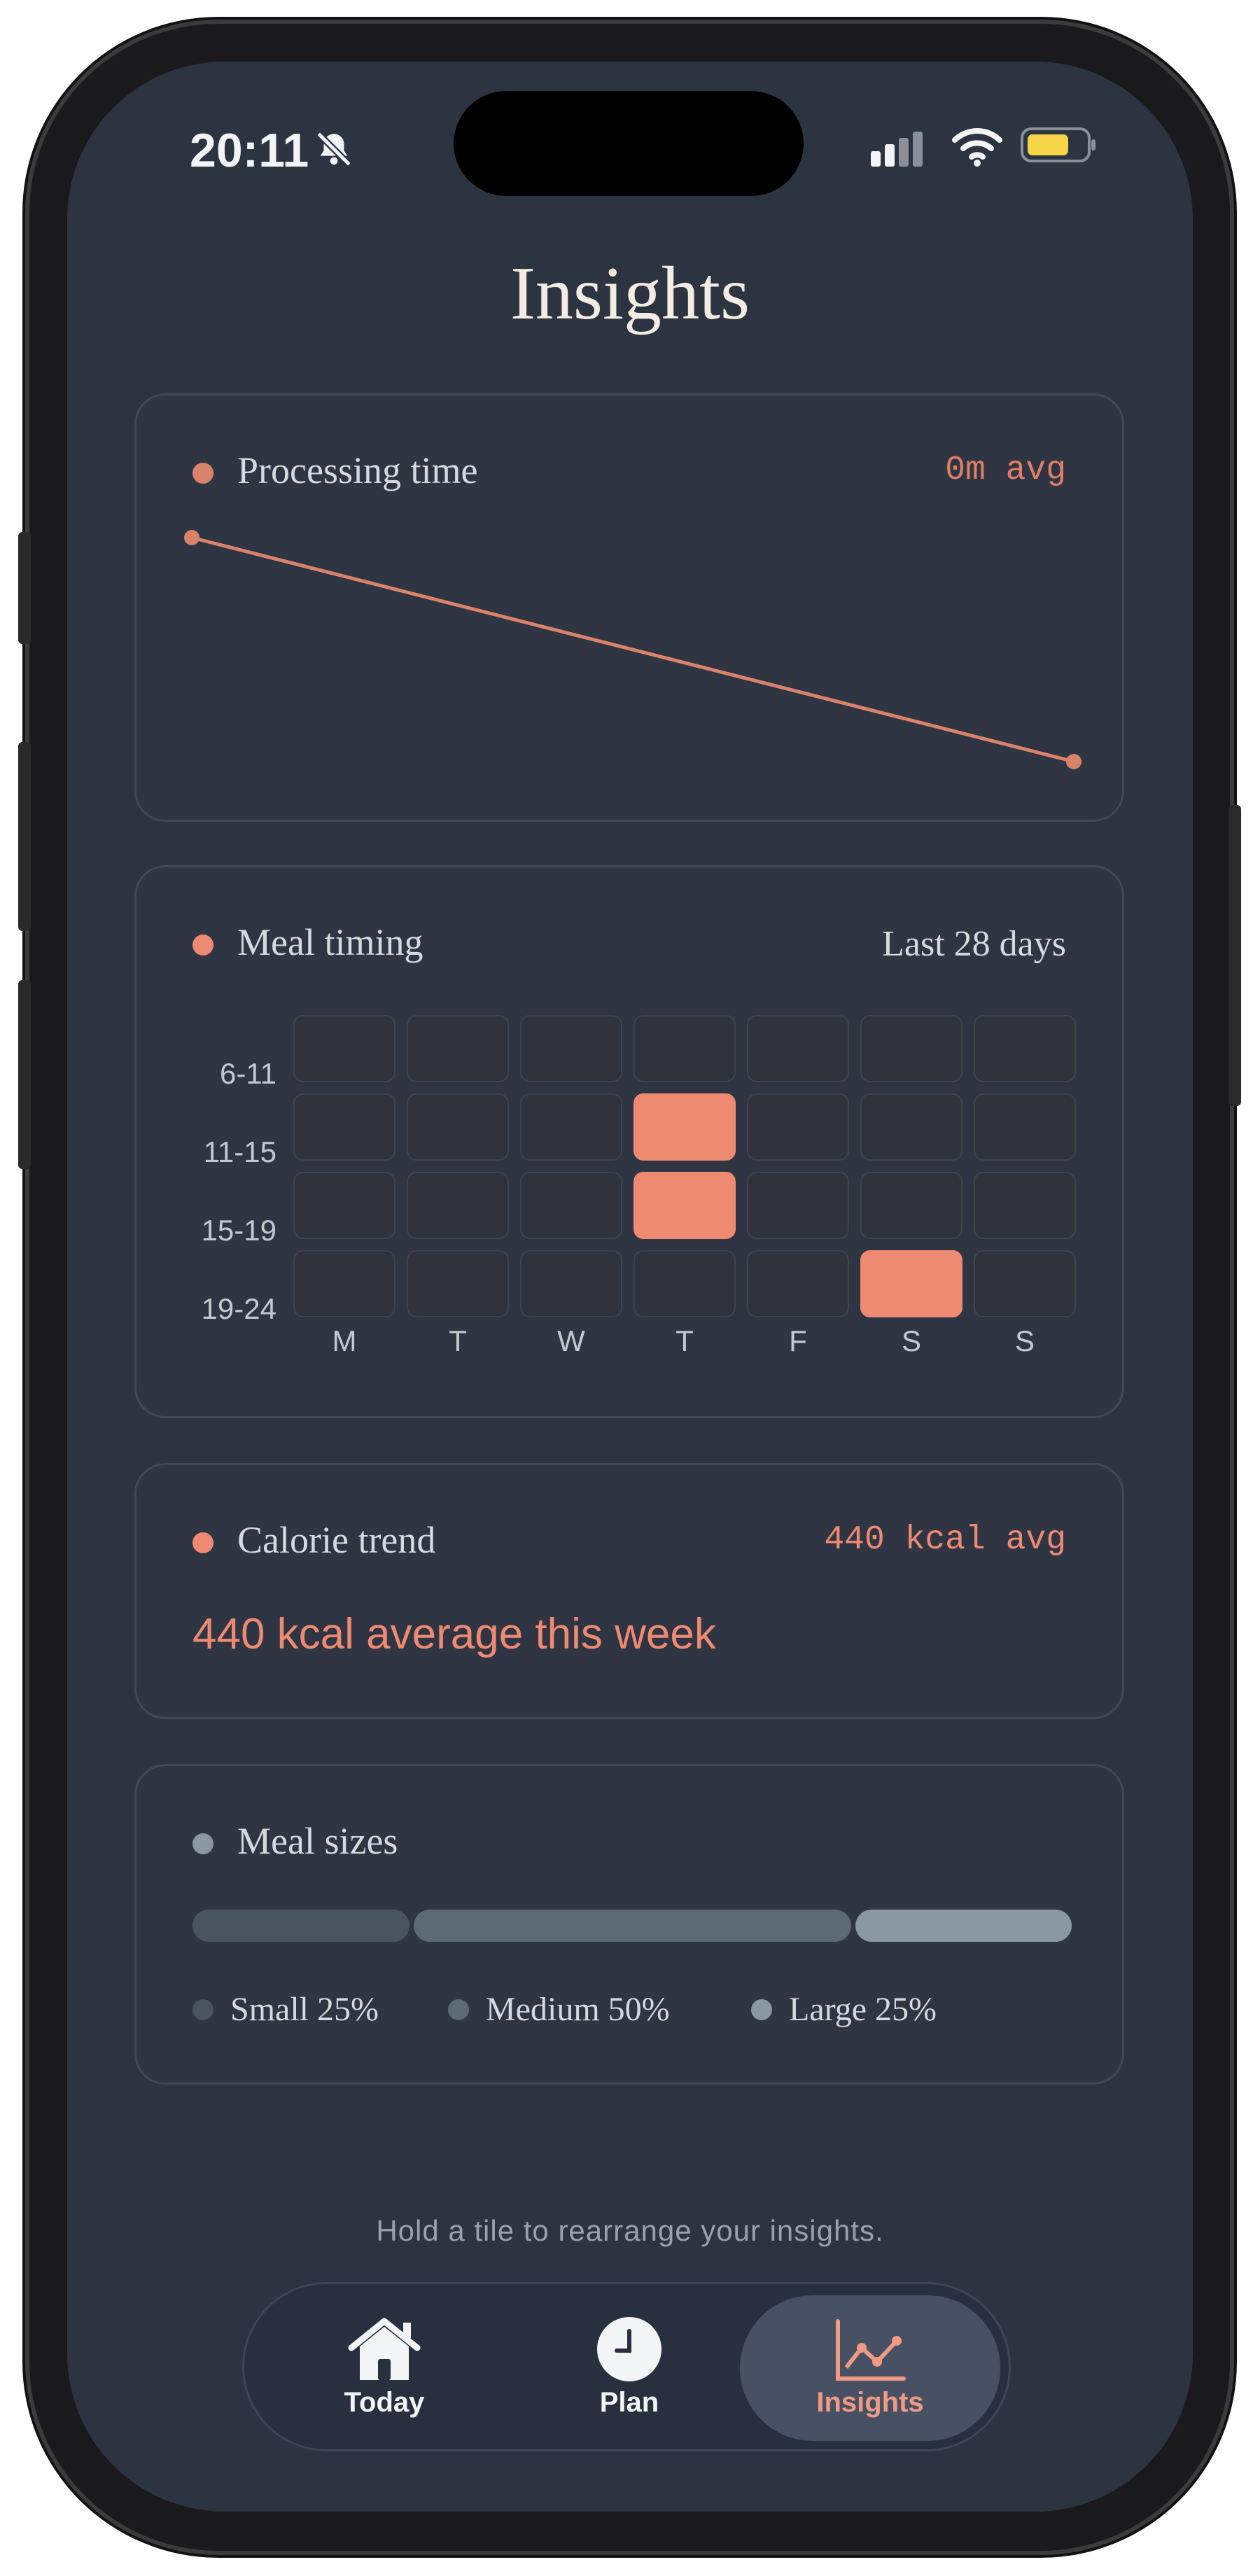  I want to click on meal-sizes-card: Meal sizes Small 25% Medium 50% Large 25%, so click(629, 1924).